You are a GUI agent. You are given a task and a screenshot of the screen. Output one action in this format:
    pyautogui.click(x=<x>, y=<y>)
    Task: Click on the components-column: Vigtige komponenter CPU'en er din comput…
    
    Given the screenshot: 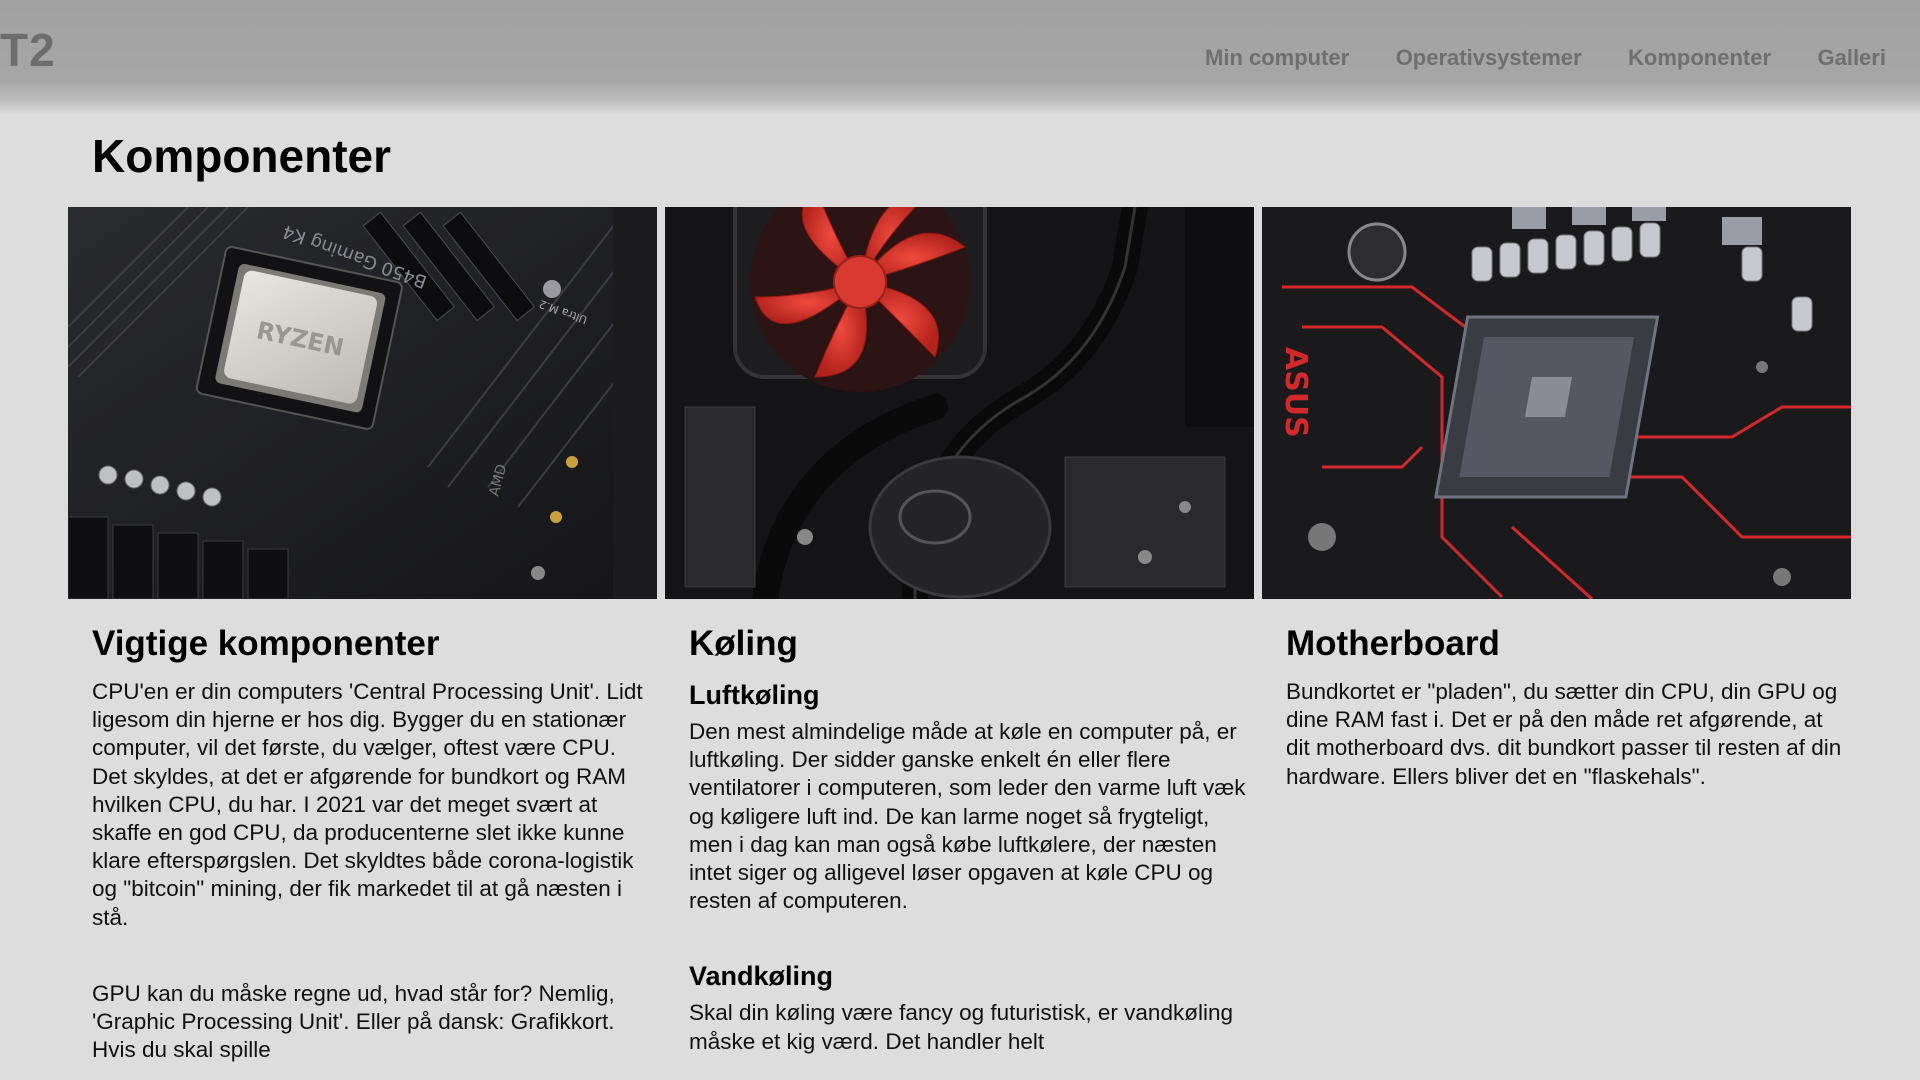 What is the action you would take?
    pyautogui.click(x=372, y=843)
    